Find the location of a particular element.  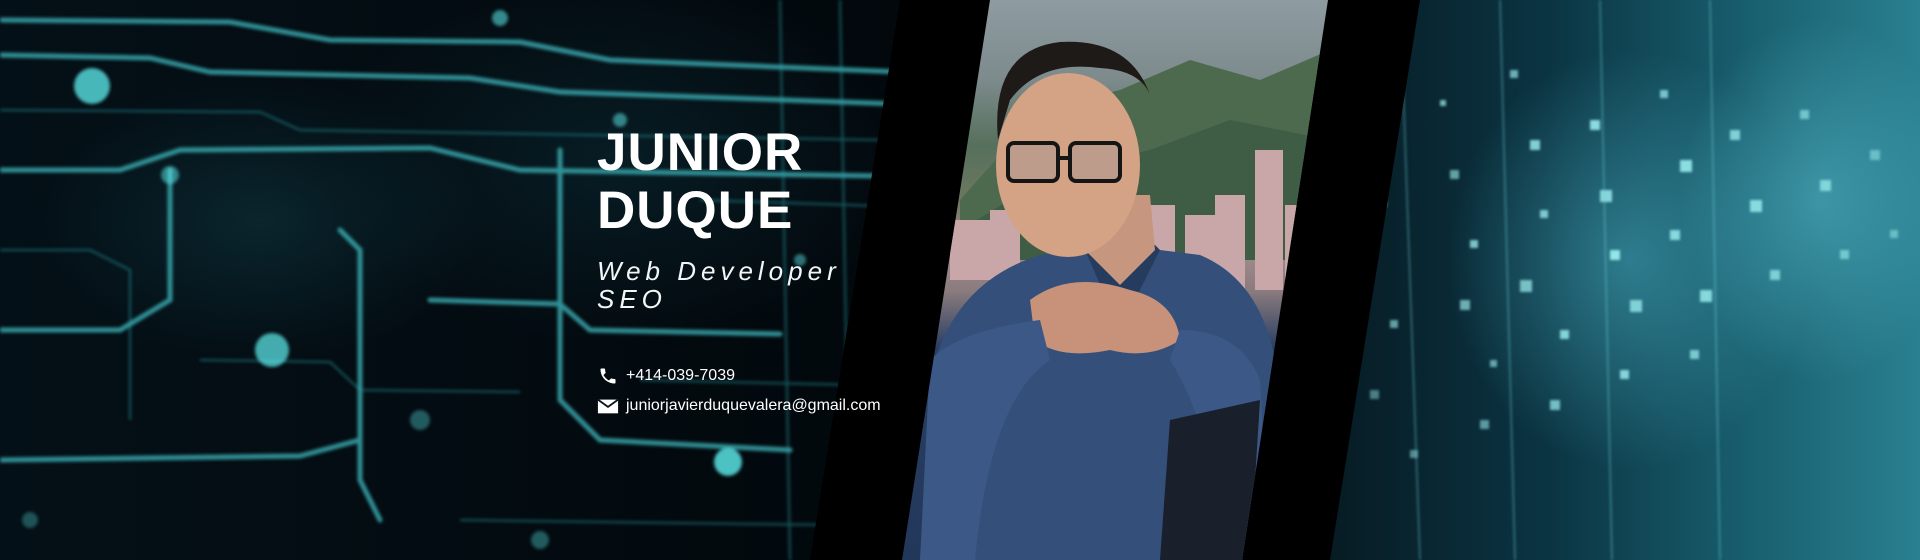

phone-row: +414-039-7039 is located at coordinates (762, 376).